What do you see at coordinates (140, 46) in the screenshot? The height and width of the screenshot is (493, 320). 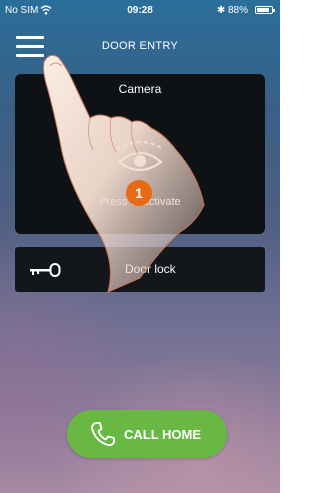 I see `page-title: DOOR ENTRY` at bounding box center [140, 46].